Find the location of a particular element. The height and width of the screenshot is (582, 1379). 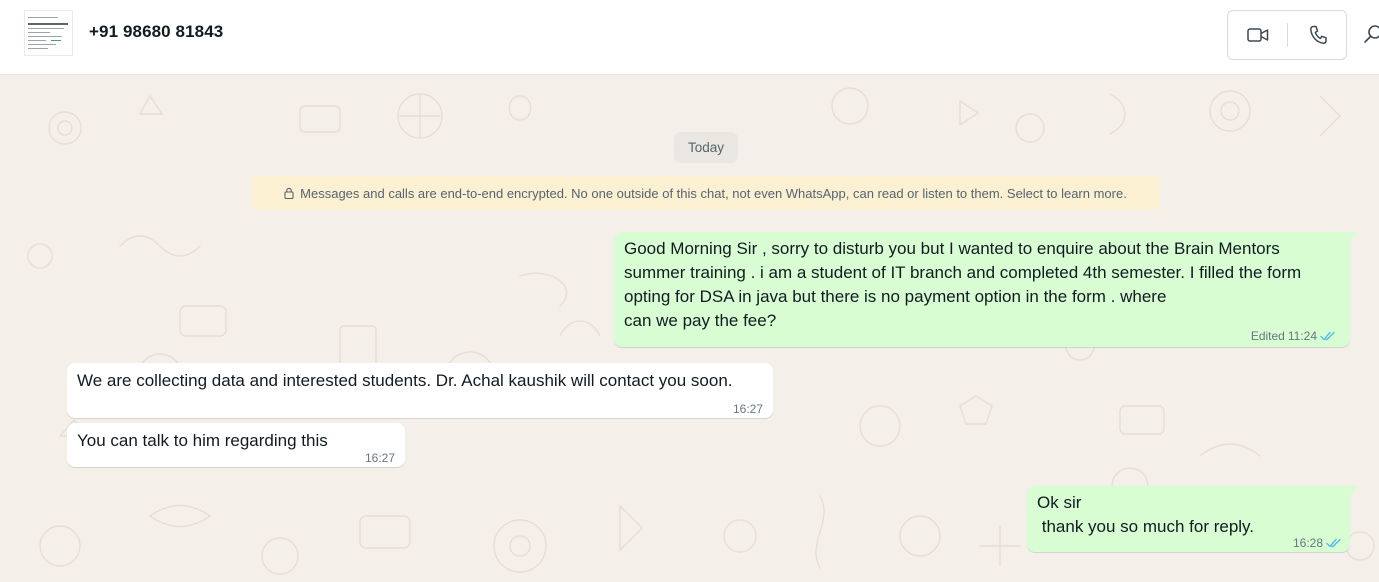

message-meta: Edited 11:24 is located at coordinates (1293, 336).